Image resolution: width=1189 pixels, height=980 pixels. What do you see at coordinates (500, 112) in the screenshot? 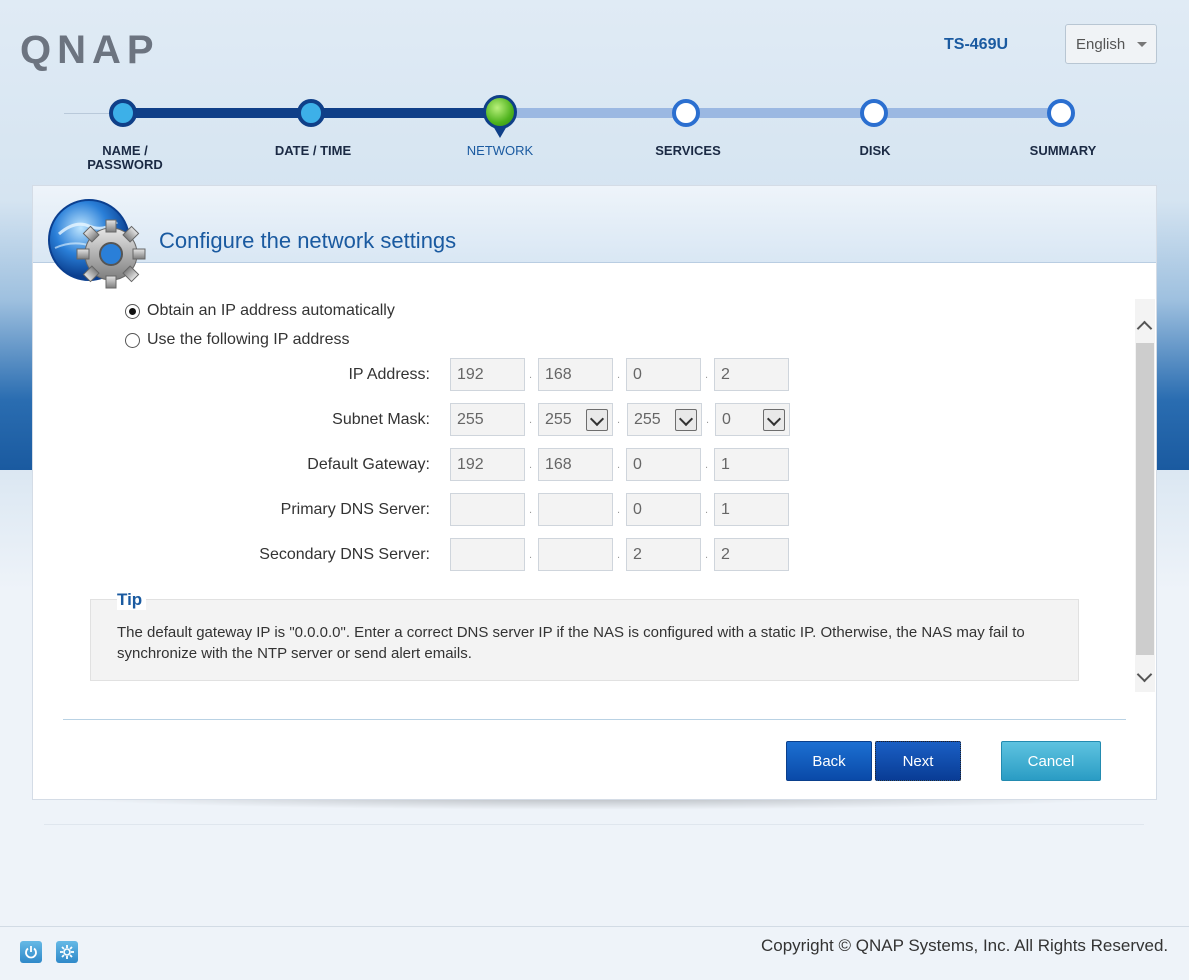
I see `step-dot-network` at bounding box center [500, 112].